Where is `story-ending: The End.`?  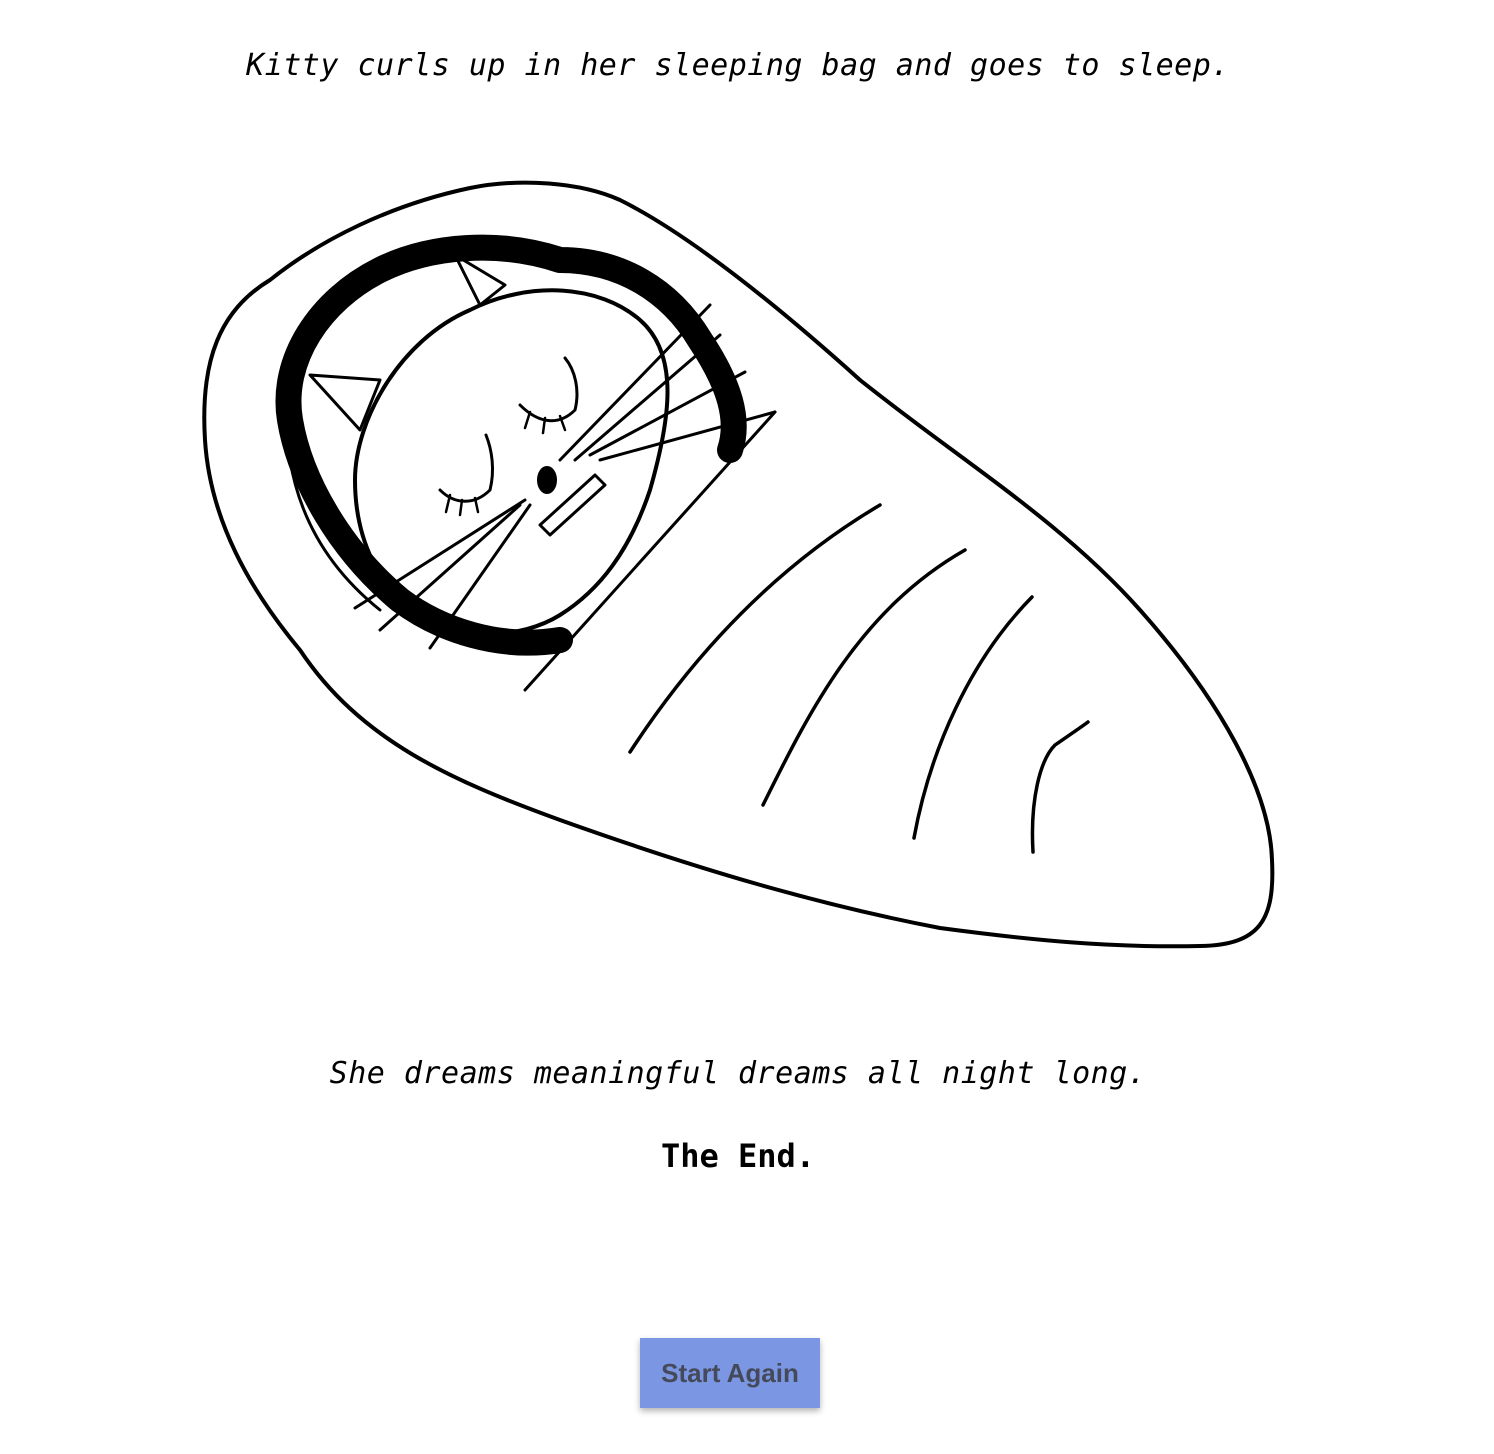 story-ending: The End. is located at coordinates (738, 1156).